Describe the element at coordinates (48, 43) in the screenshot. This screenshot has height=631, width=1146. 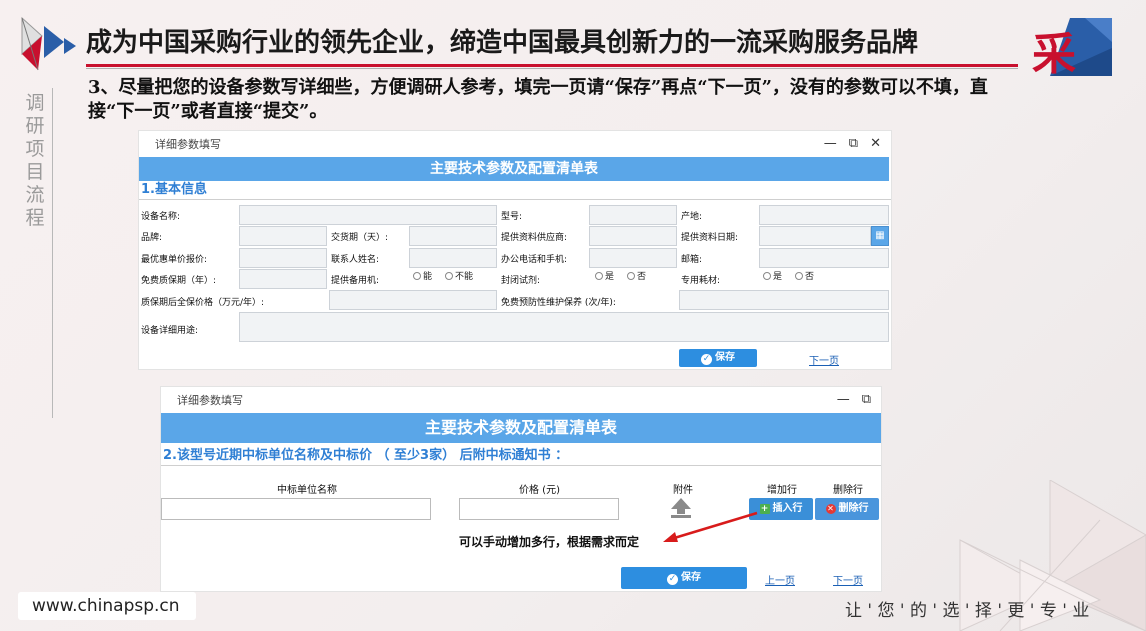
I see `company-logo-icon` at that location.